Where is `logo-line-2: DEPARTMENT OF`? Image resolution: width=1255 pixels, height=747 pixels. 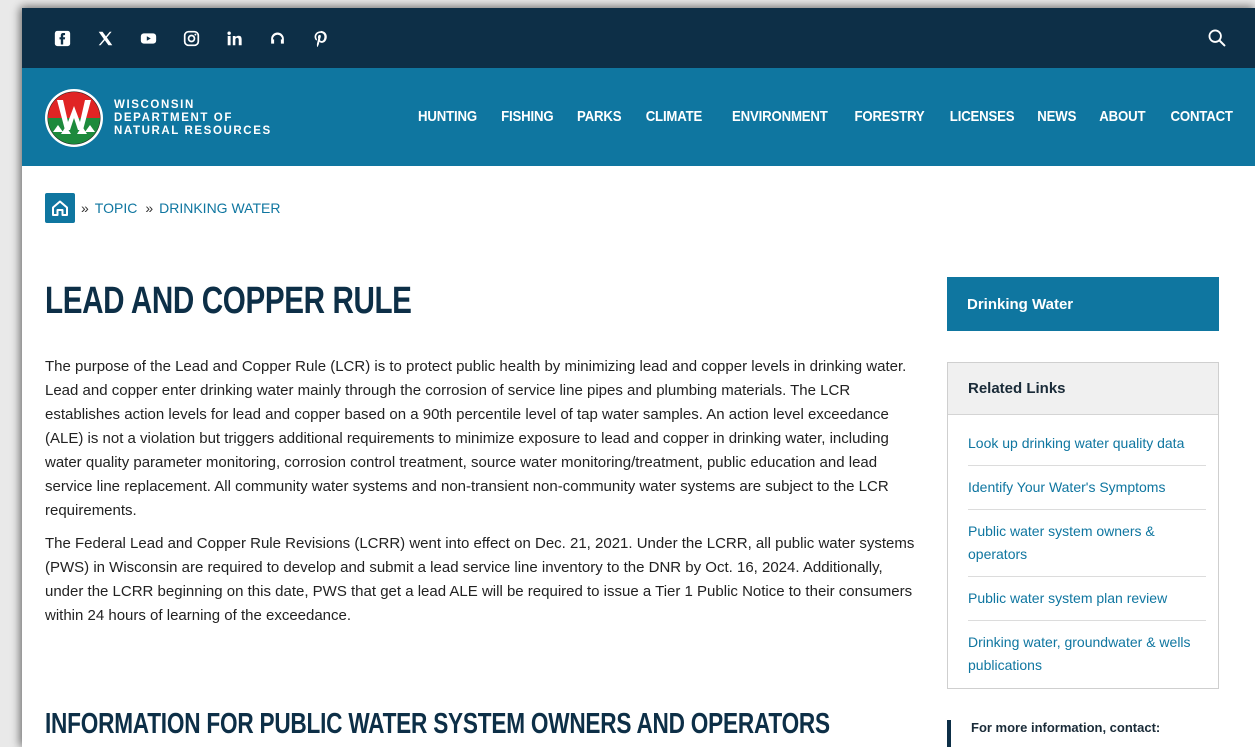 logo-line-2: DEPARTMENT OF is located at coordinates (173, 117).